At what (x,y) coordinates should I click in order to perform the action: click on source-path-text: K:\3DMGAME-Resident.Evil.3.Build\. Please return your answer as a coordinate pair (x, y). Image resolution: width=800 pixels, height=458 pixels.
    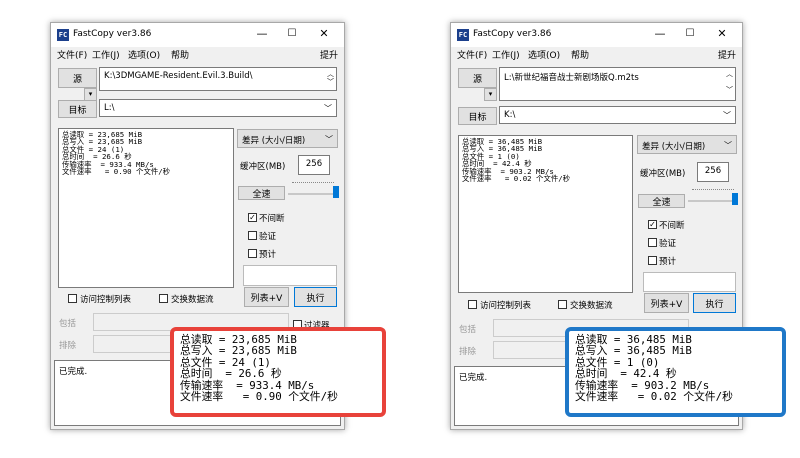
    Looking at the image, I should click on (178, 76).